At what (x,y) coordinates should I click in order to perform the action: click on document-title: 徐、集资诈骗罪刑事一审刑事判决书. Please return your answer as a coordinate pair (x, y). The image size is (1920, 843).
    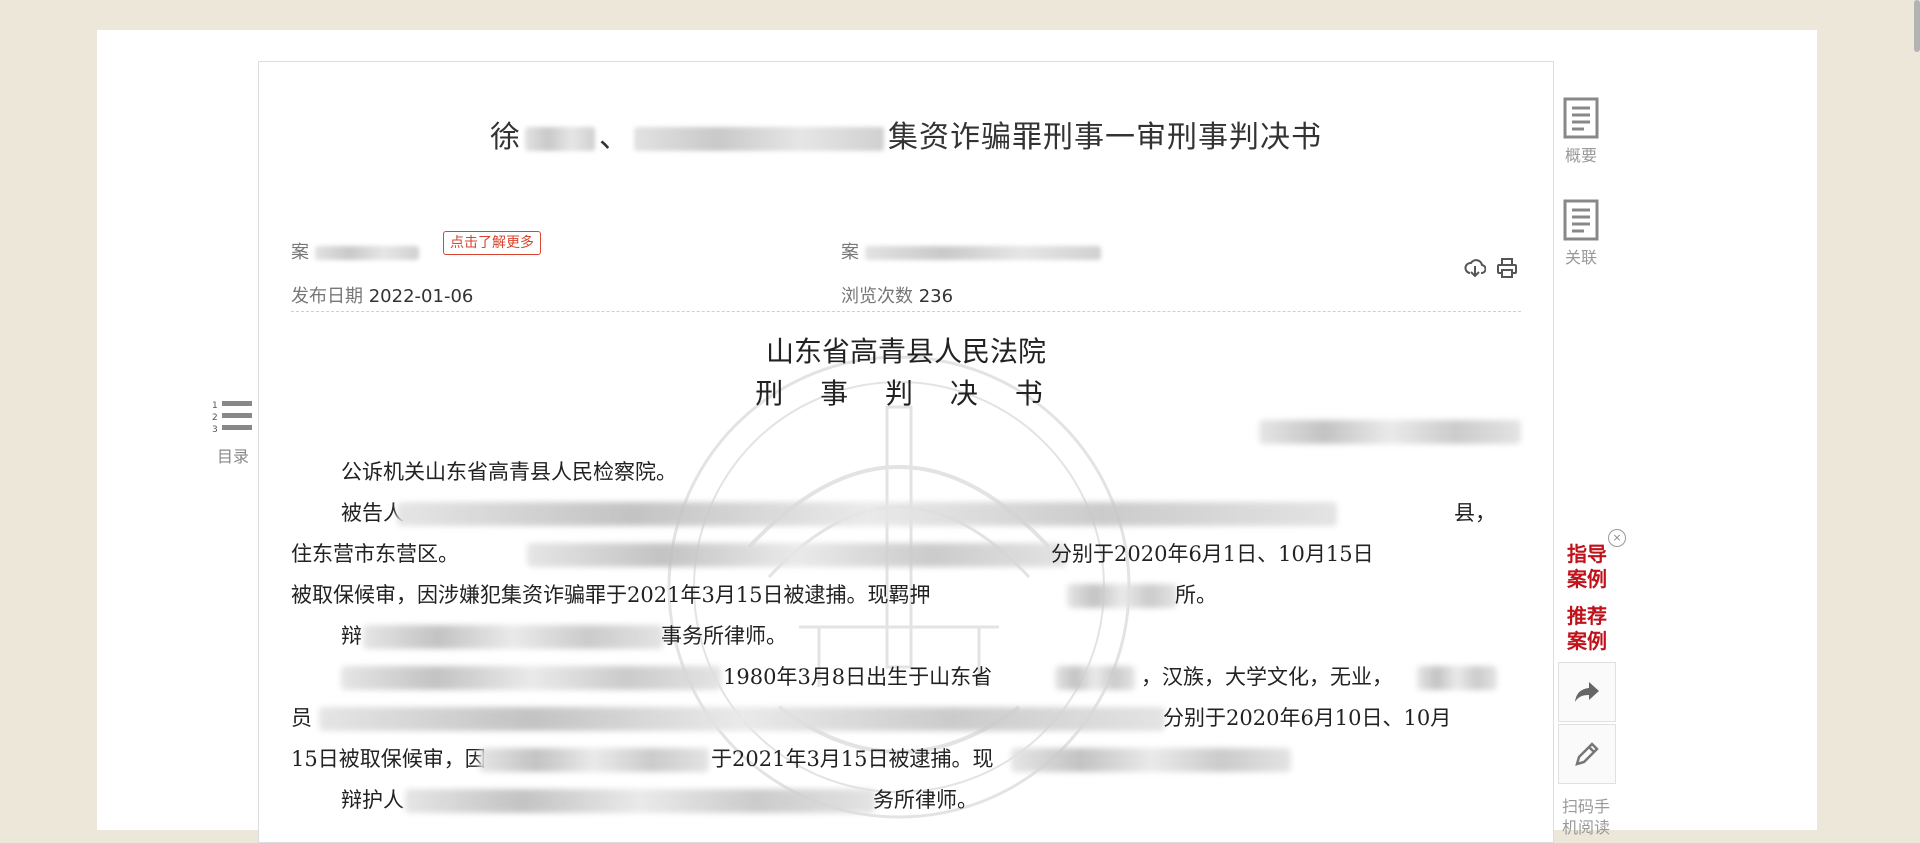
    Looking at the image, I should click on (906, 137).